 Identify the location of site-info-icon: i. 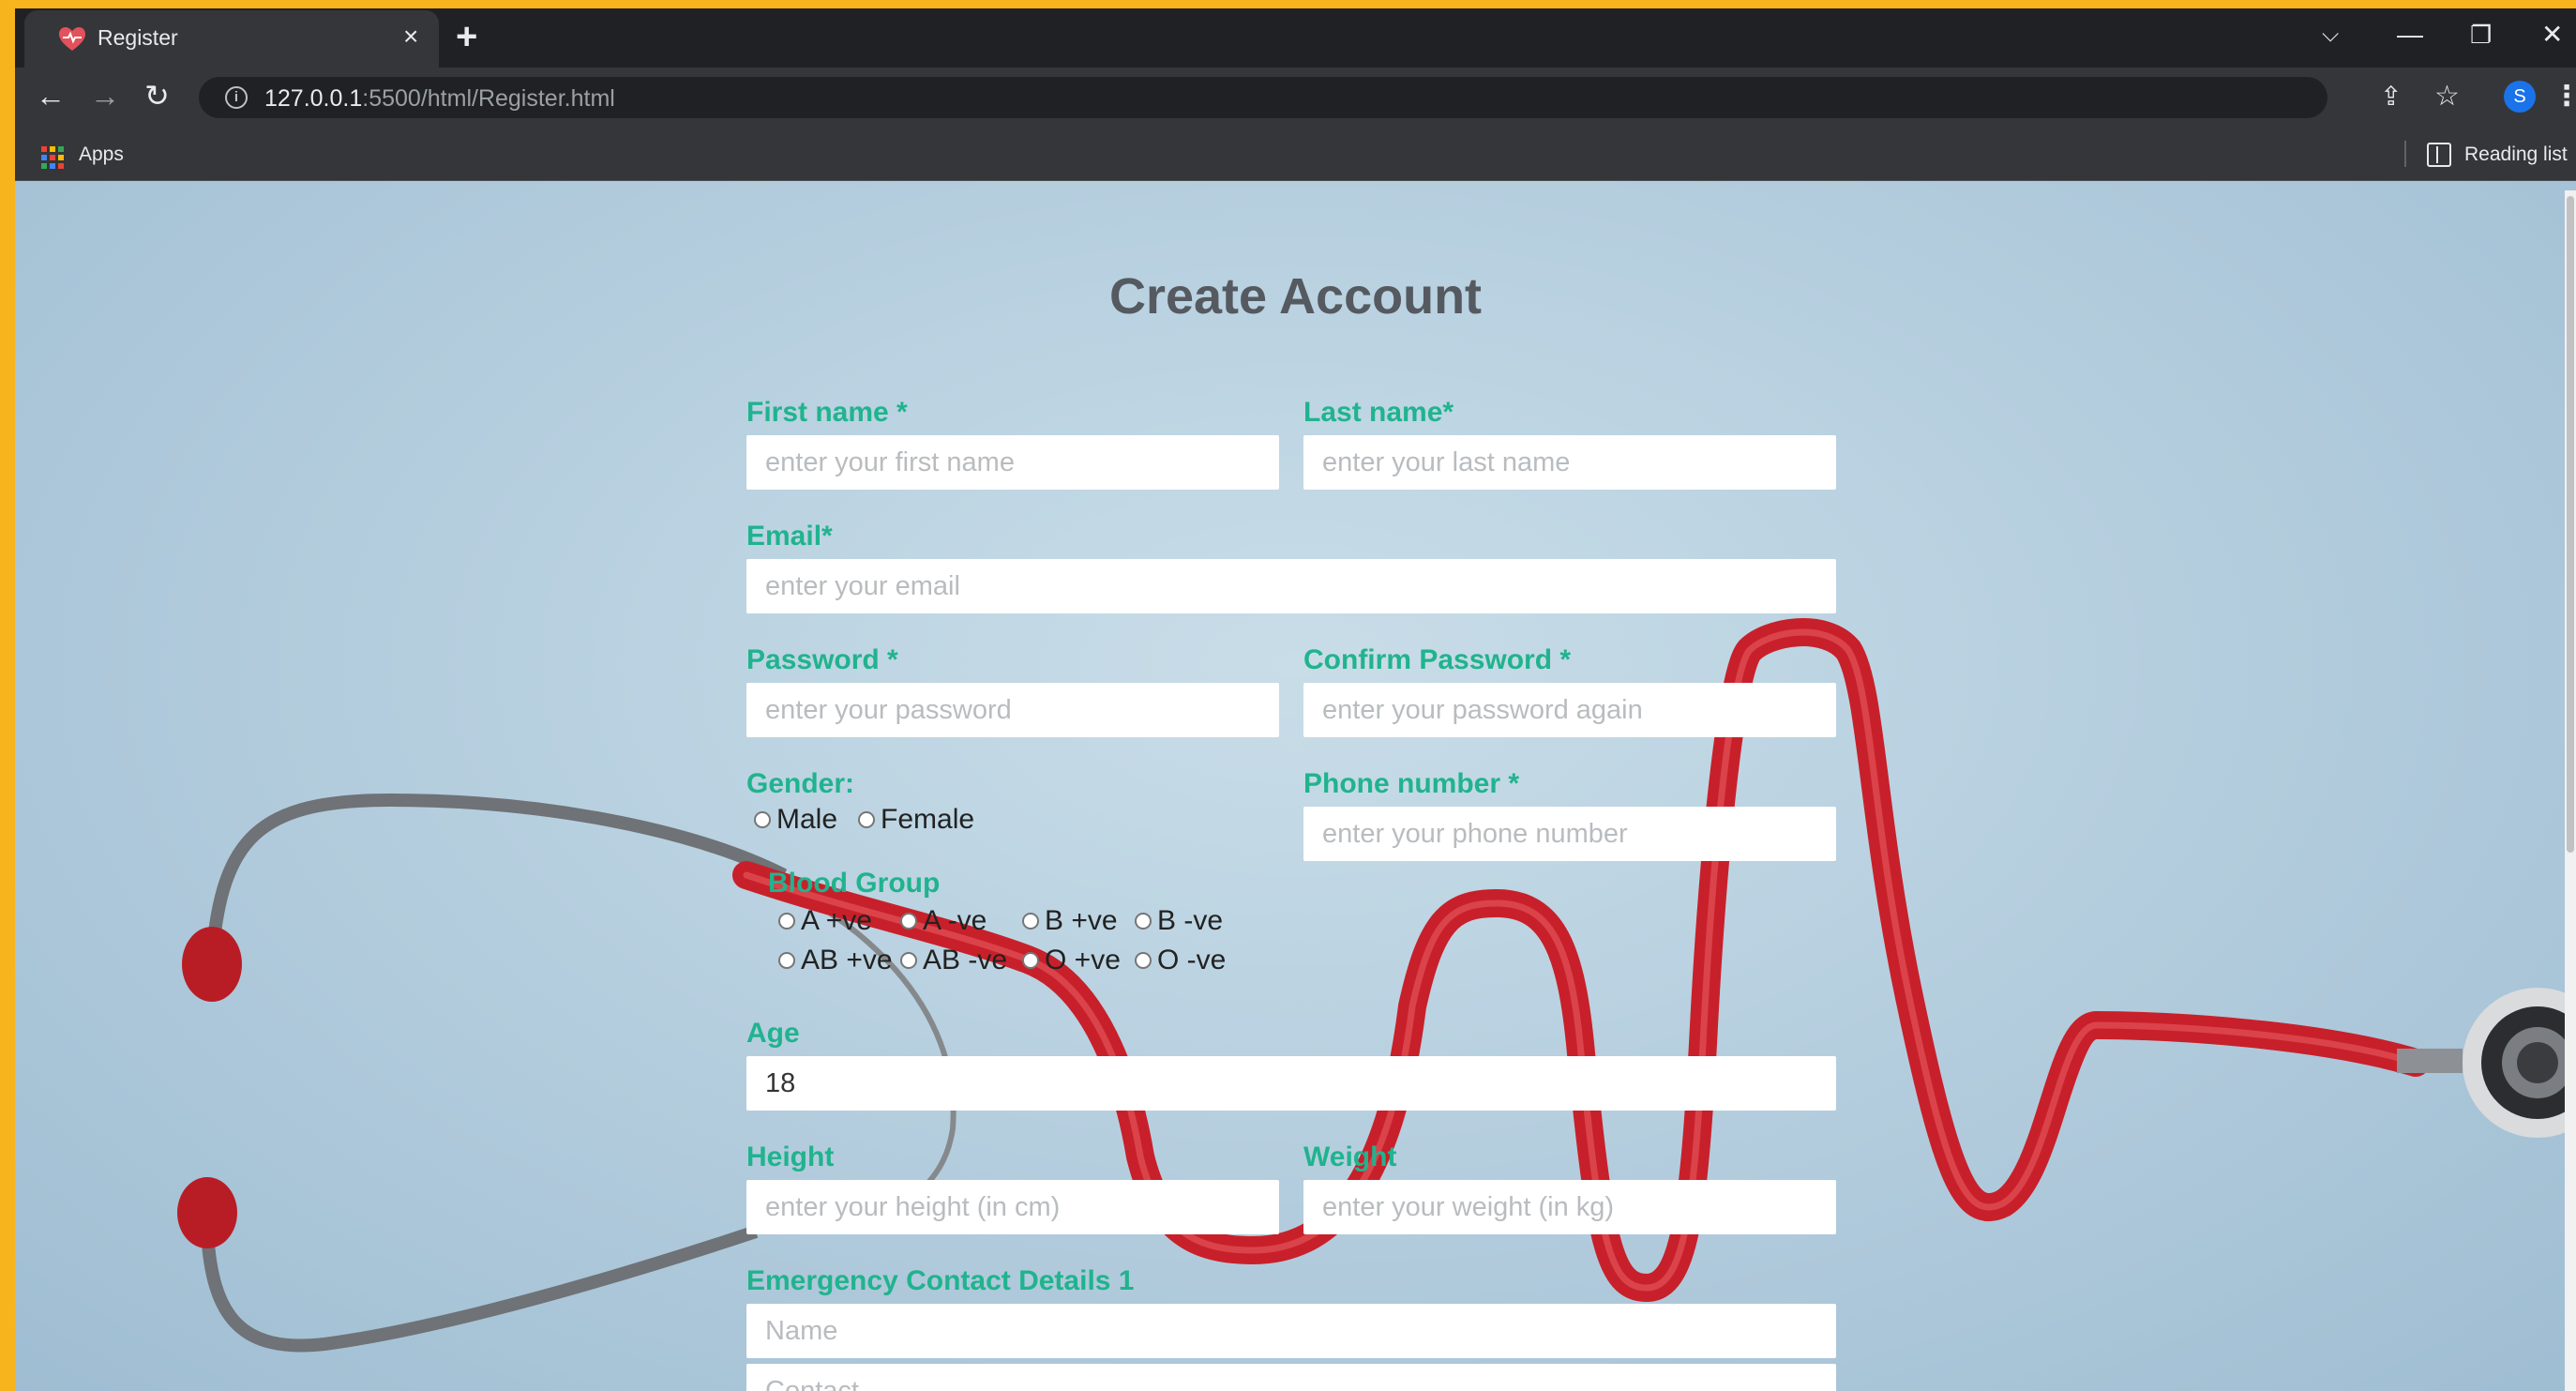
(236, 97).